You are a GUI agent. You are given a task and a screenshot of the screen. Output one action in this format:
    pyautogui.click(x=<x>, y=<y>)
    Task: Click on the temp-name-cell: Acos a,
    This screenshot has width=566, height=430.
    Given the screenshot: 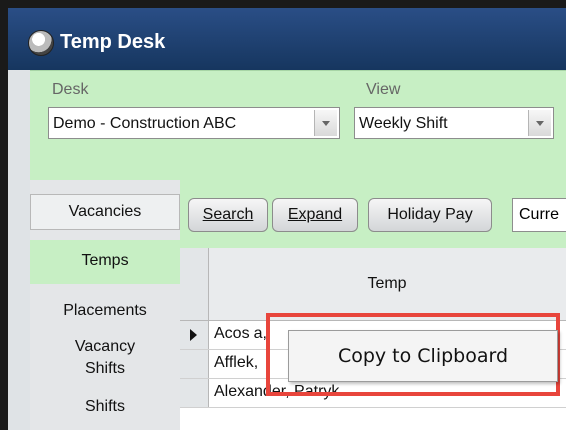 What is the action you would take?
    pyautogui.click(x=240, y=334)
    